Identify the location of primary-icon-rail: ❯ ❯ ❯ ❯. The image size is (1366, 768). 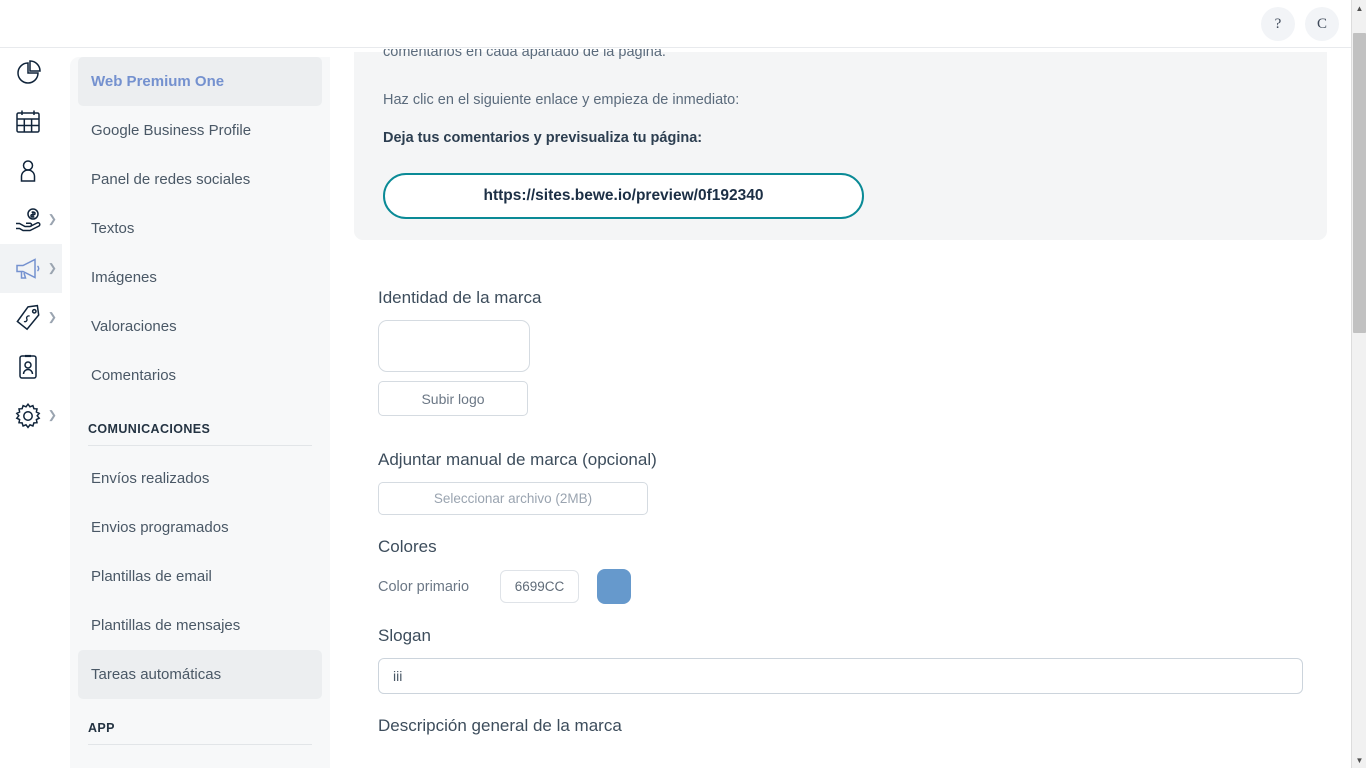
(31, 408).